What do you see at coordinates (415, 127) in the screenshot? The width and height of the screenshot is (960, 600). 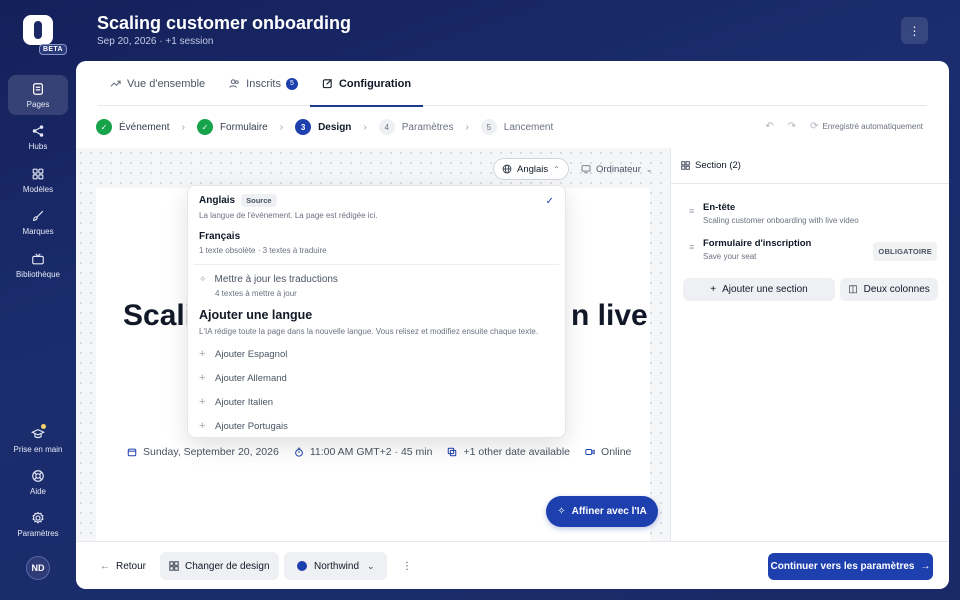 I see `step-parametres: 4 Paramètres` at bounding box center [415, 127].